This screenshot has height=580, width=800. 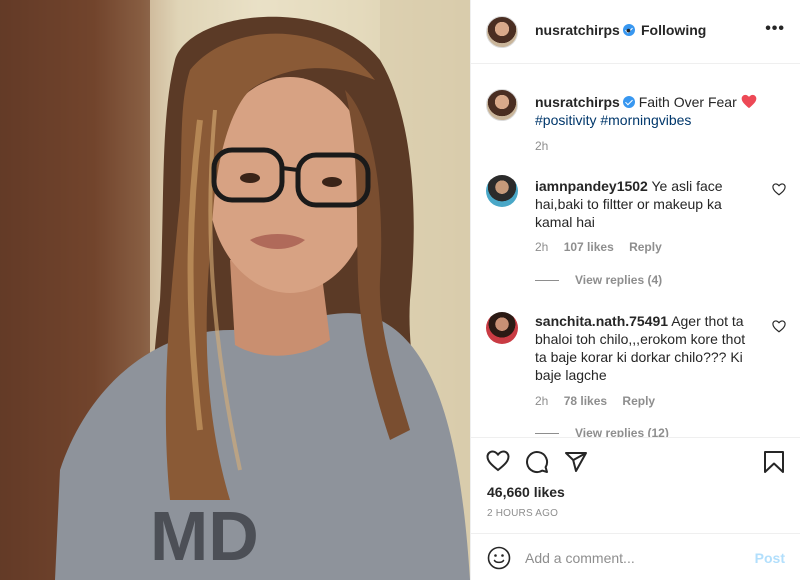 I want to click on author-username-text: nusratchirps, so click(x=577, y=30).